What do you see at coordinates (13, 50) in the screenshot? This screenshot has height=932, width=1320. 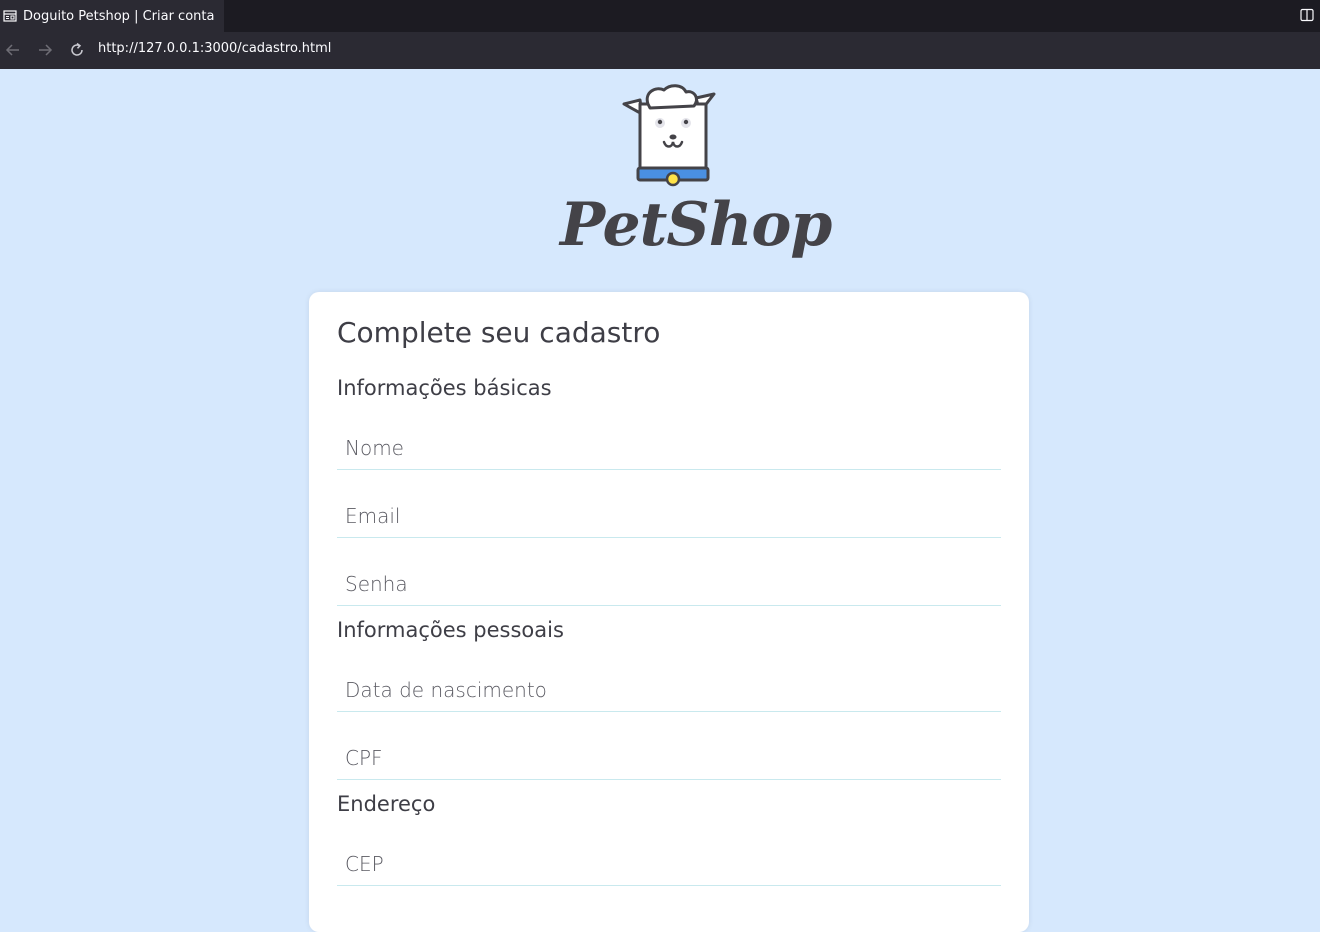 I see `back-arrow-icon` at bounding box center [13, 50].